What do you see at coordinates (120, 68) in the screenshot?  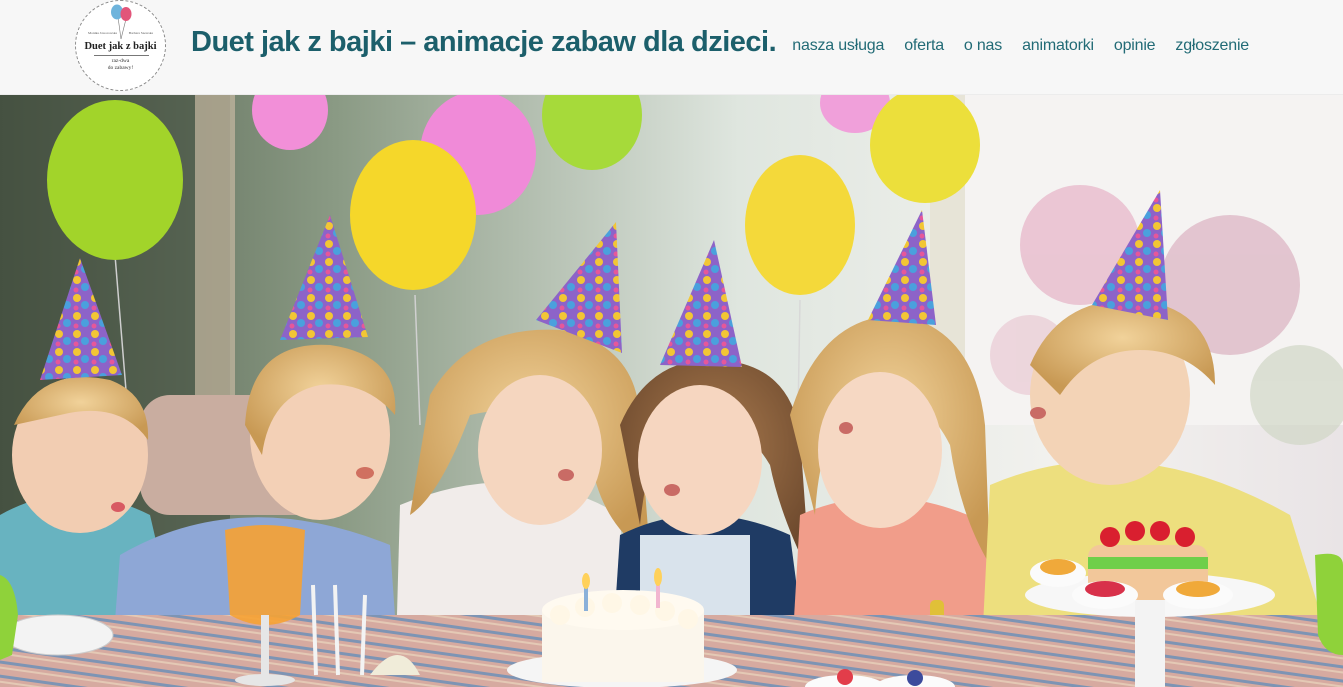 I see `logo-tagline-line-2: do zabawy!` at bounding box center [120, 68].